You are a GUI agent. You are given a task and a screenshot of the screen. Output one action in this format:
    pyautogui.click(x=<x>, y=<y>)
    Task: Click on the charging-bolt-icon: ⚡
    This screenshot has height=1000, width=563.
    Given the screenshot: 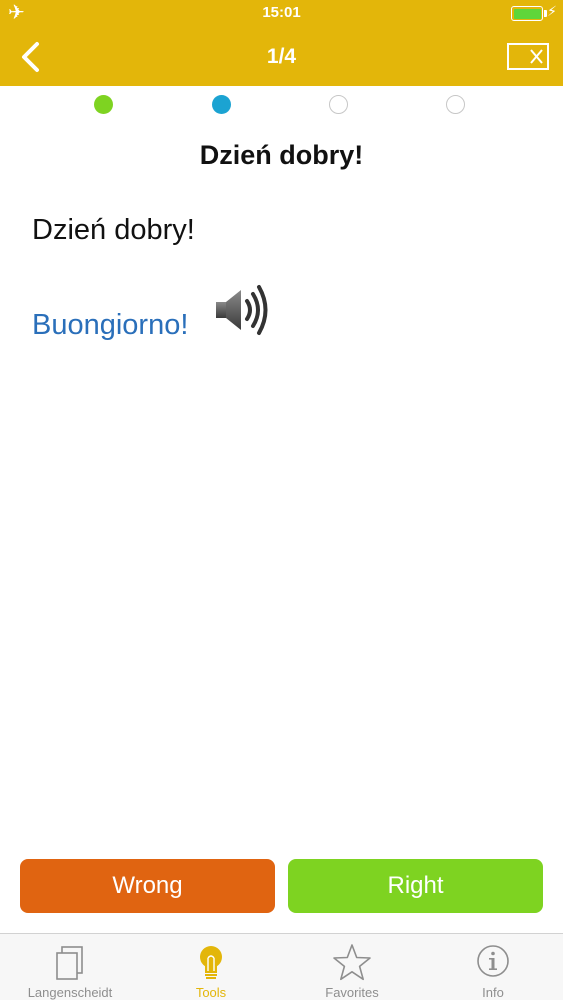 What is the action you would take?
    pyautogui.click(x=552, y=11)
    